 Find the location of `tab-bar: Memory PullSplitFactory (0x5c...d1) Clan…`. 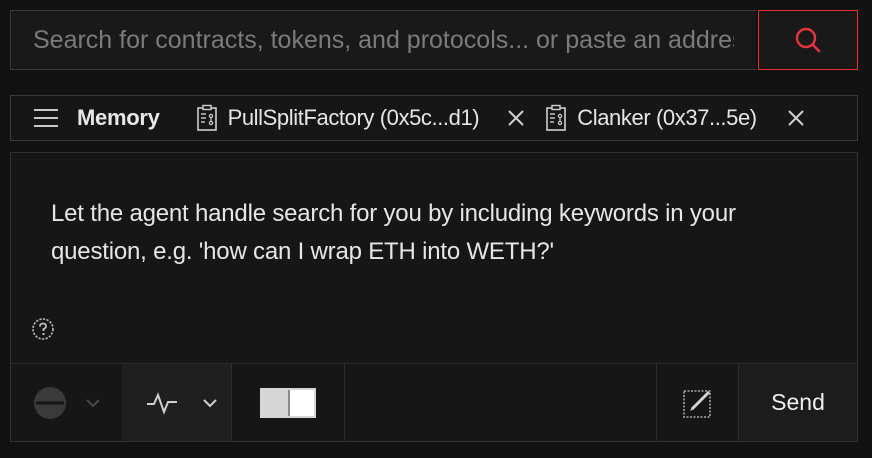

tab-bar: Memory PullSplitFactory (0x5c...d1) Clan… is located at coordinates (434, 118).